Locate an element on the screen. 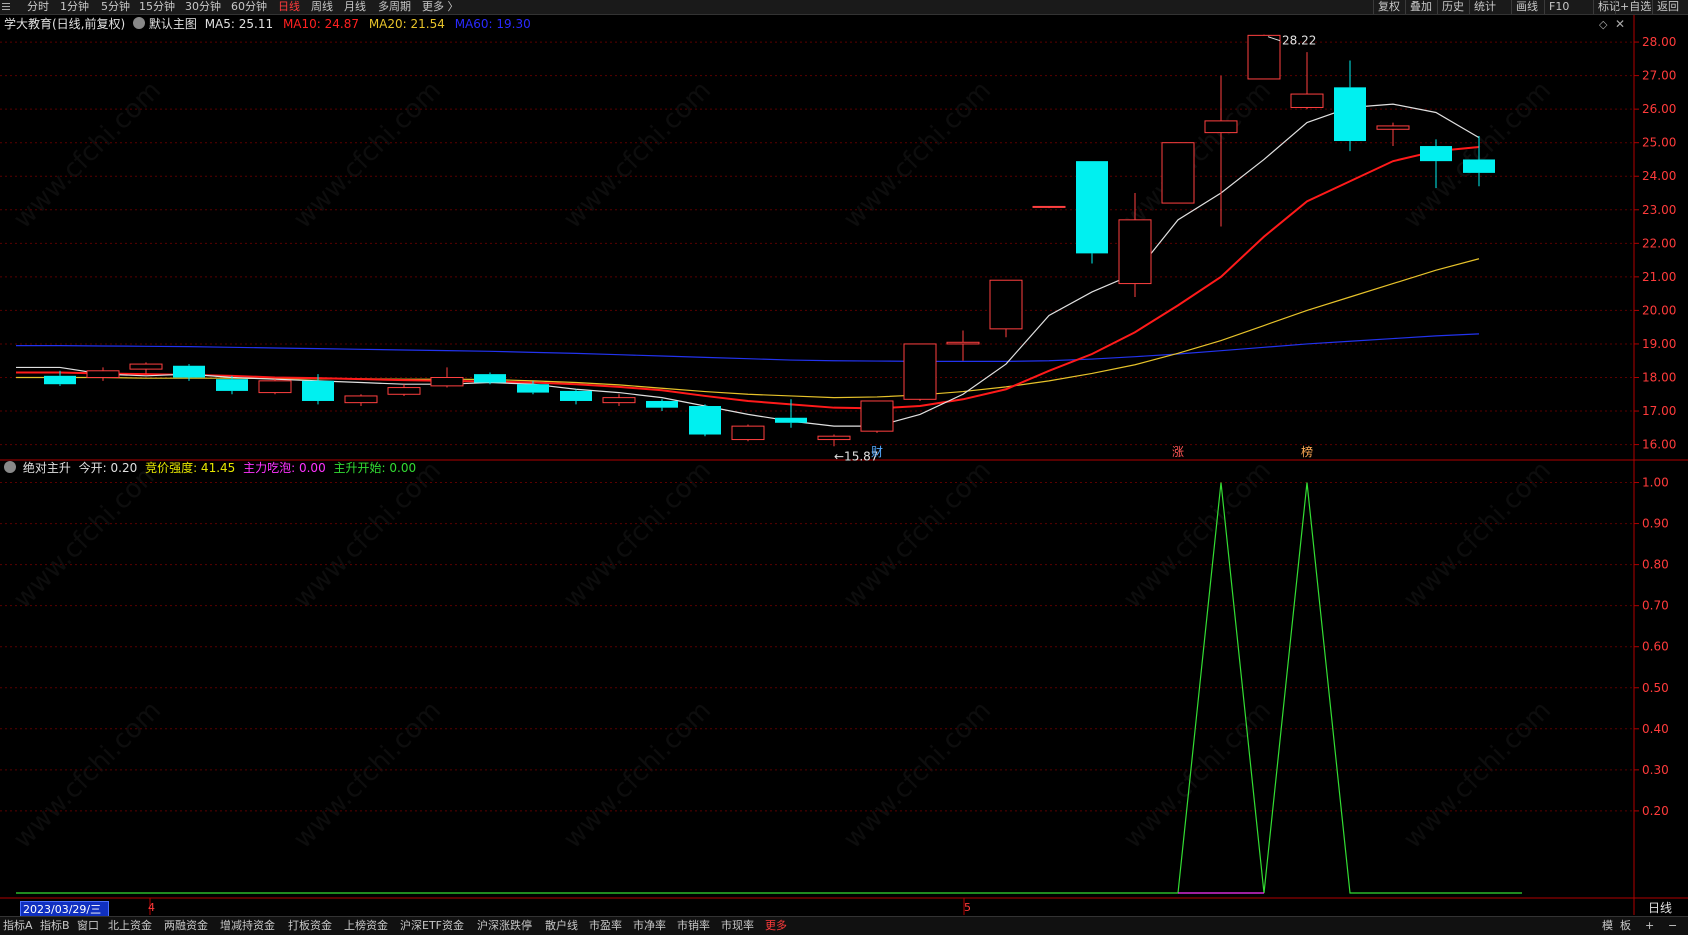  indicator-tick-label: 0.70 is located at coordinates (1655, 606).